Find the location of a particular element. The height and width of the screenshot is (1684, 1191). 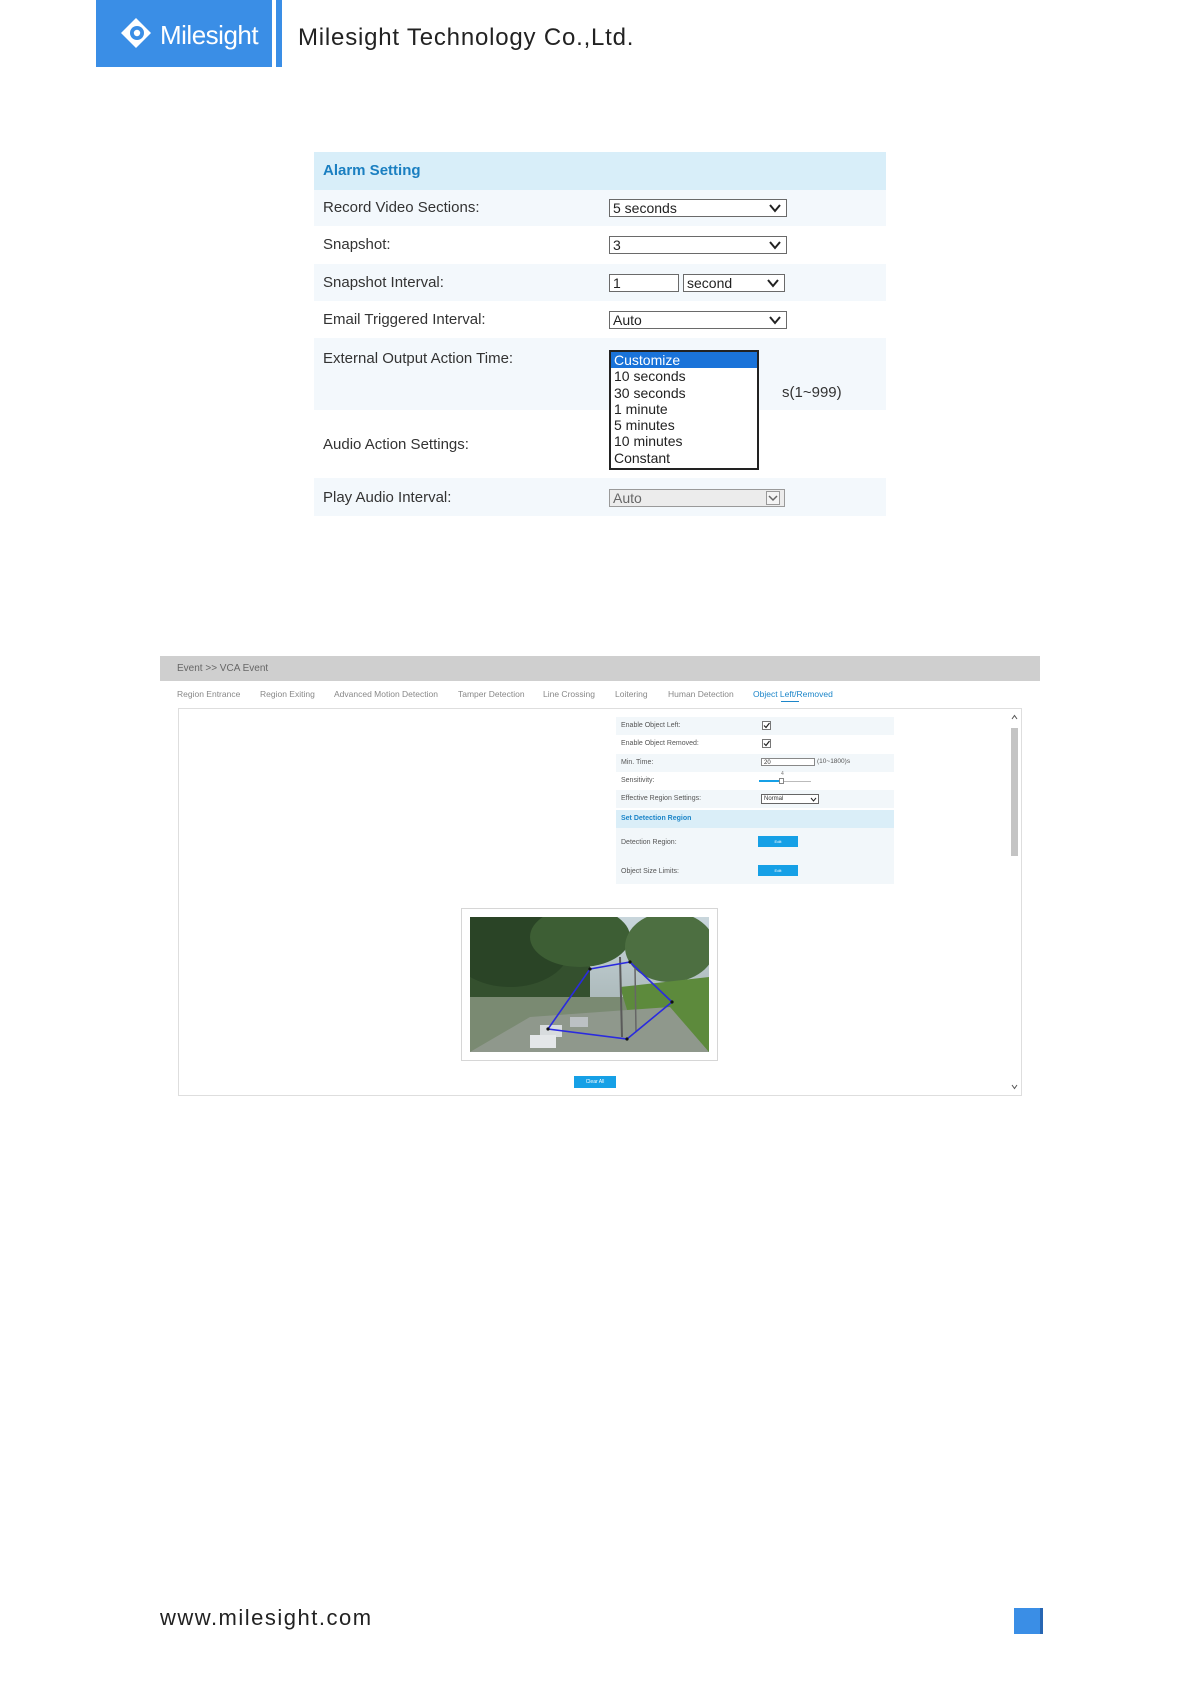

logo-text: Milesight is located at coordinates (209, 35).